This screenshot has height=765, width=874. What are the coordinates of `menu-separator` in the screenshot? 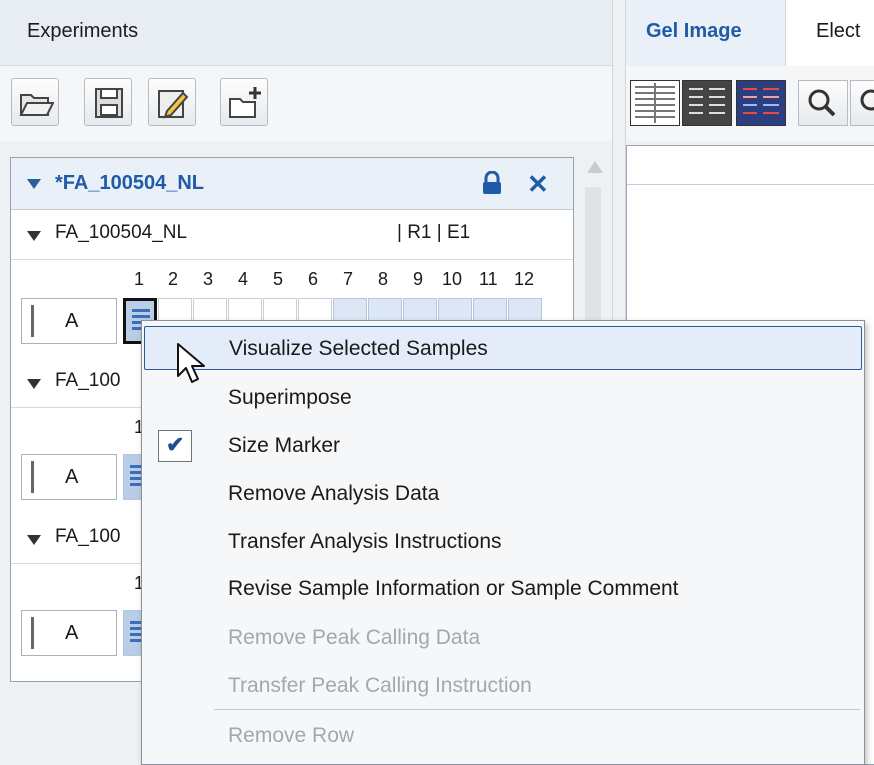 It's located at (537, 709).